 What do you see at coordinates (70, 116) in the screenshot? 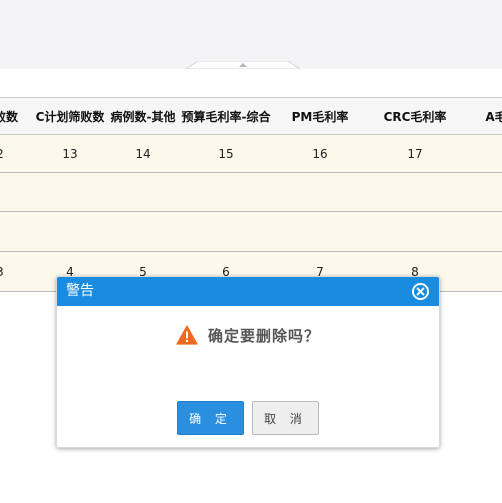
I see `column-header: C计划筛败数` at bounding box center [70, 116].